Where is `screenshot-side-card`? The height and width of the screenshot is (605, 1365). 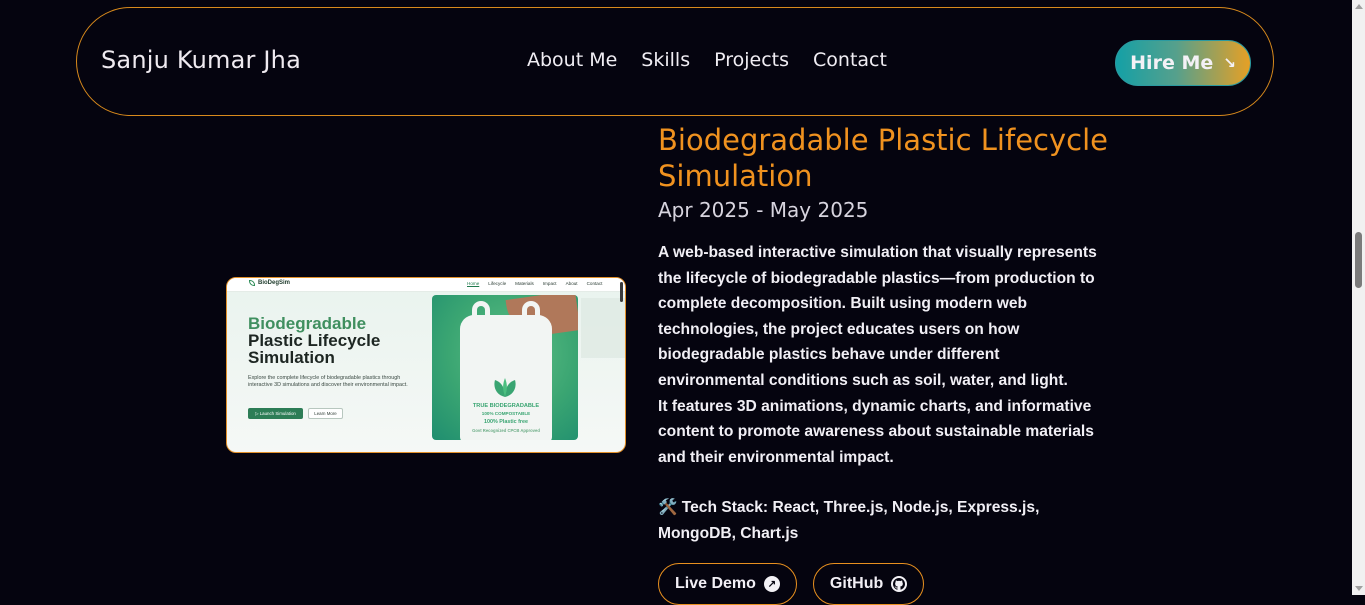 screenshot-side-card is located at coordinates (603, 328).